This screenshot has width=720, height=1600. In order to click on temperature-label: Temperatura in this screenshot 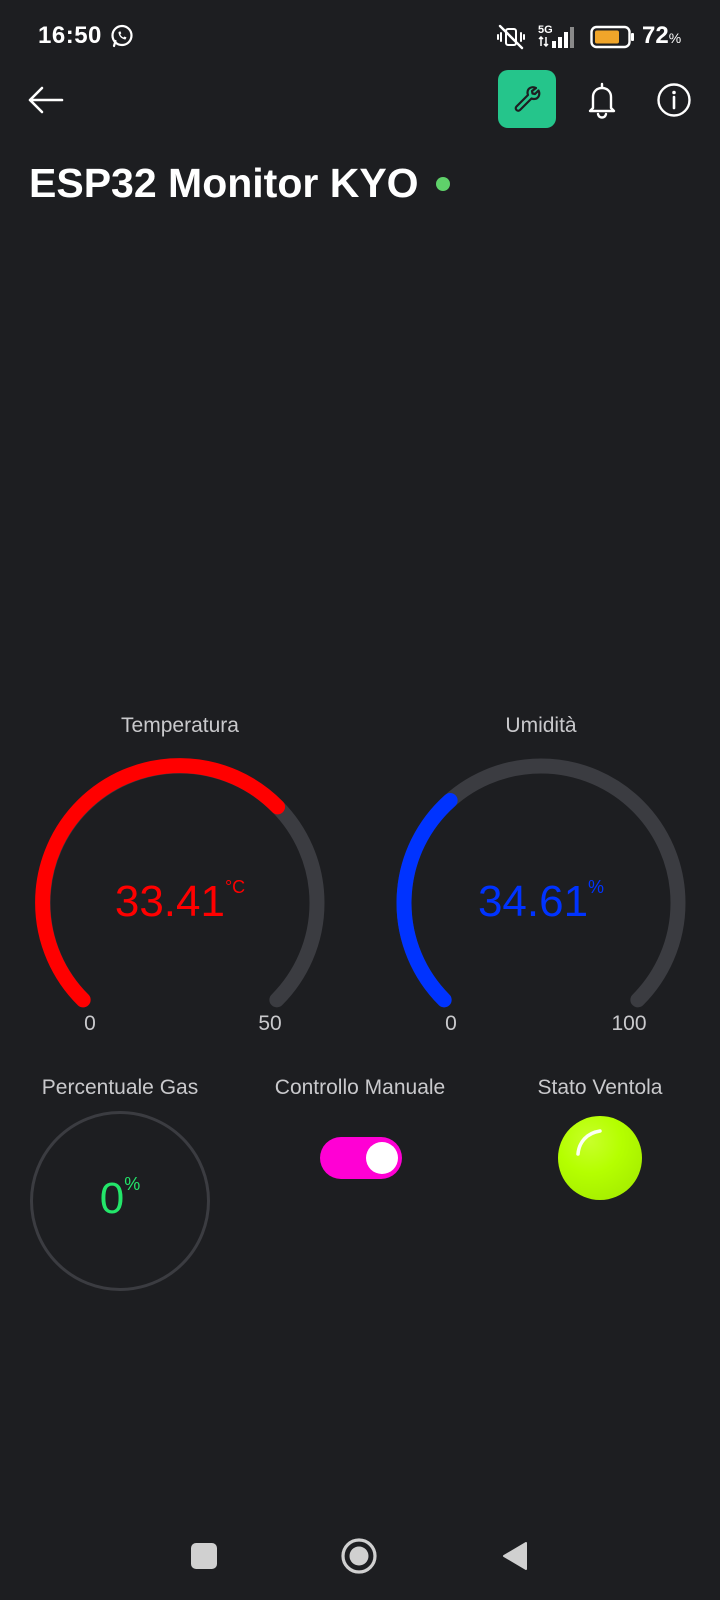, I will do `click(180, 725)`.